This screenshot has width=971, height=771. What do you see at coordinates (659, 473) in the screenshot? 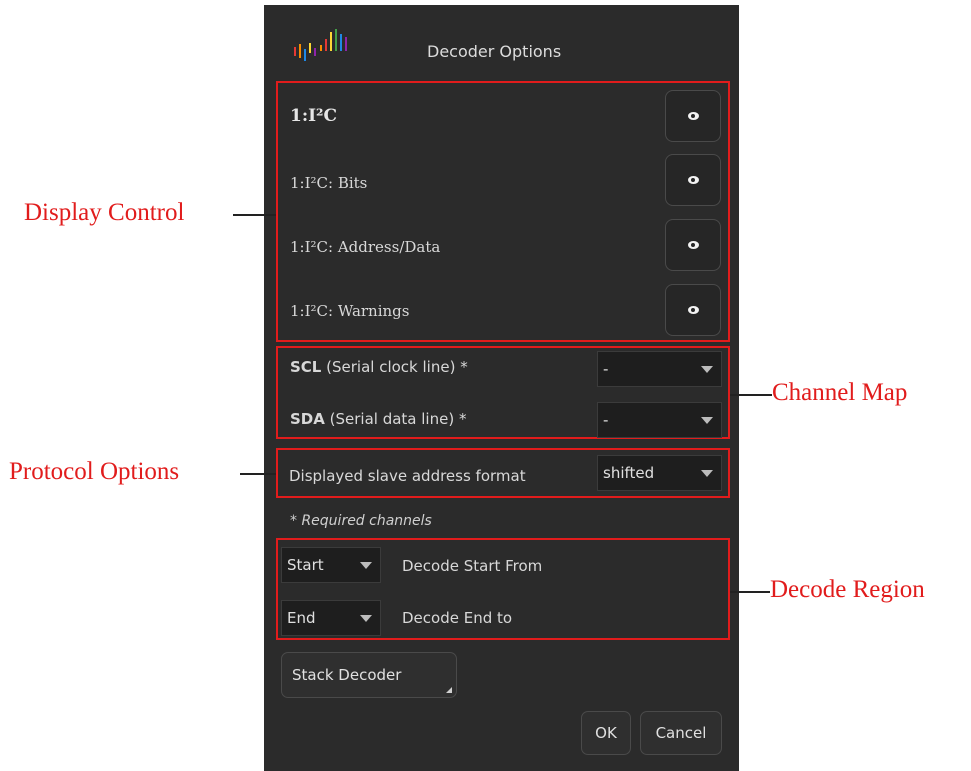
I see `slave-address-format-select: shifted` at bounding box center [659, 473].